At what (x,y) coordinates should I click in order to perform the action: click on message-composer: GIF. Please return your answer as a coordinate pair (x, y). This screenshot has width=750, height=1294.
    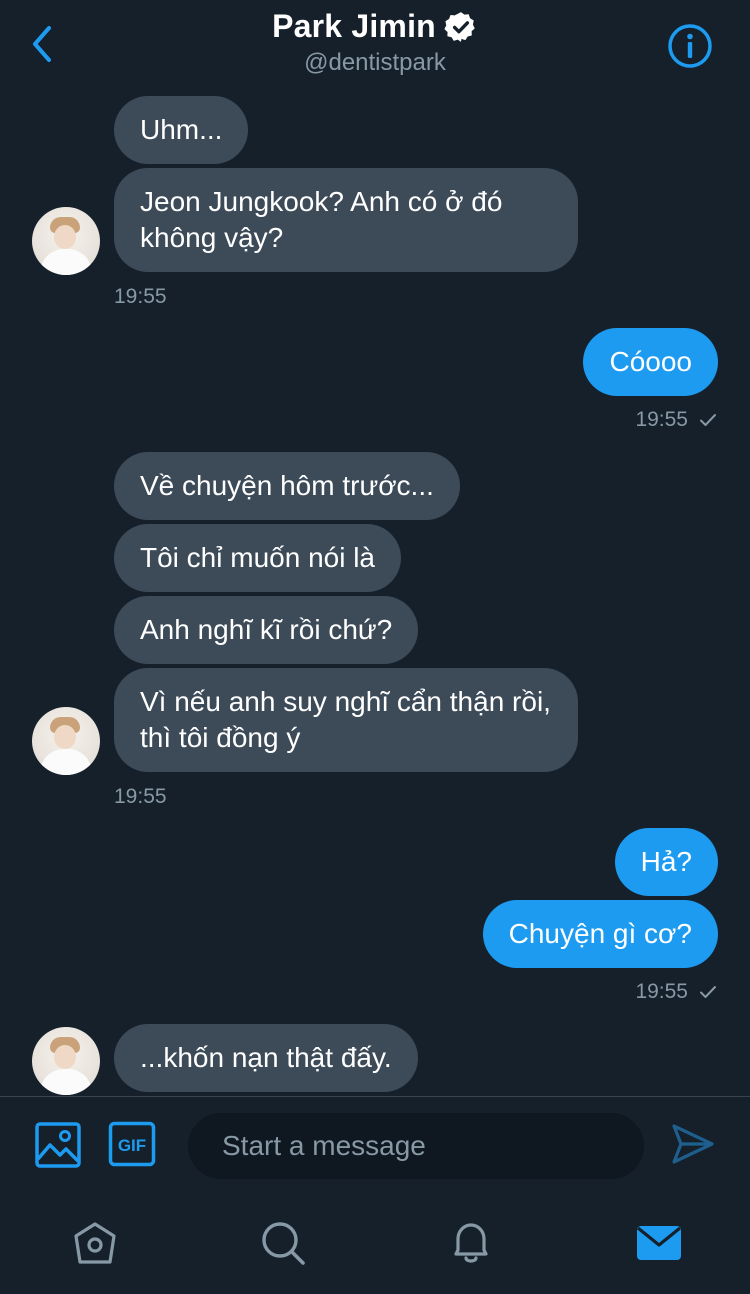
    Looking at the image, I should click on (375, 1147).